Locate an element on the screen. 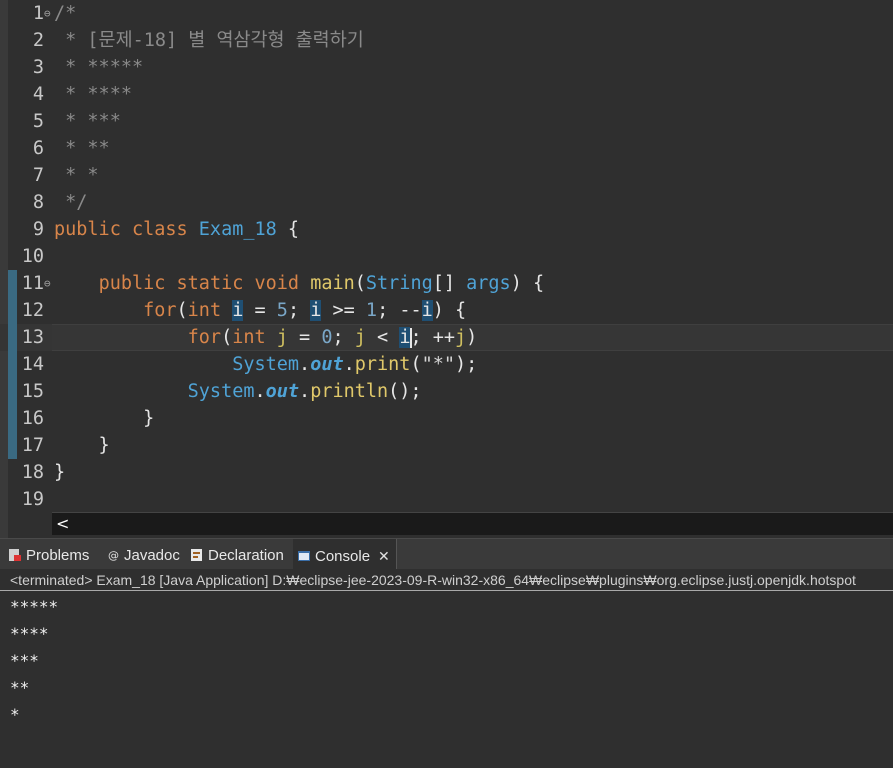  declaration-icon is located at coordinates (197, 551).